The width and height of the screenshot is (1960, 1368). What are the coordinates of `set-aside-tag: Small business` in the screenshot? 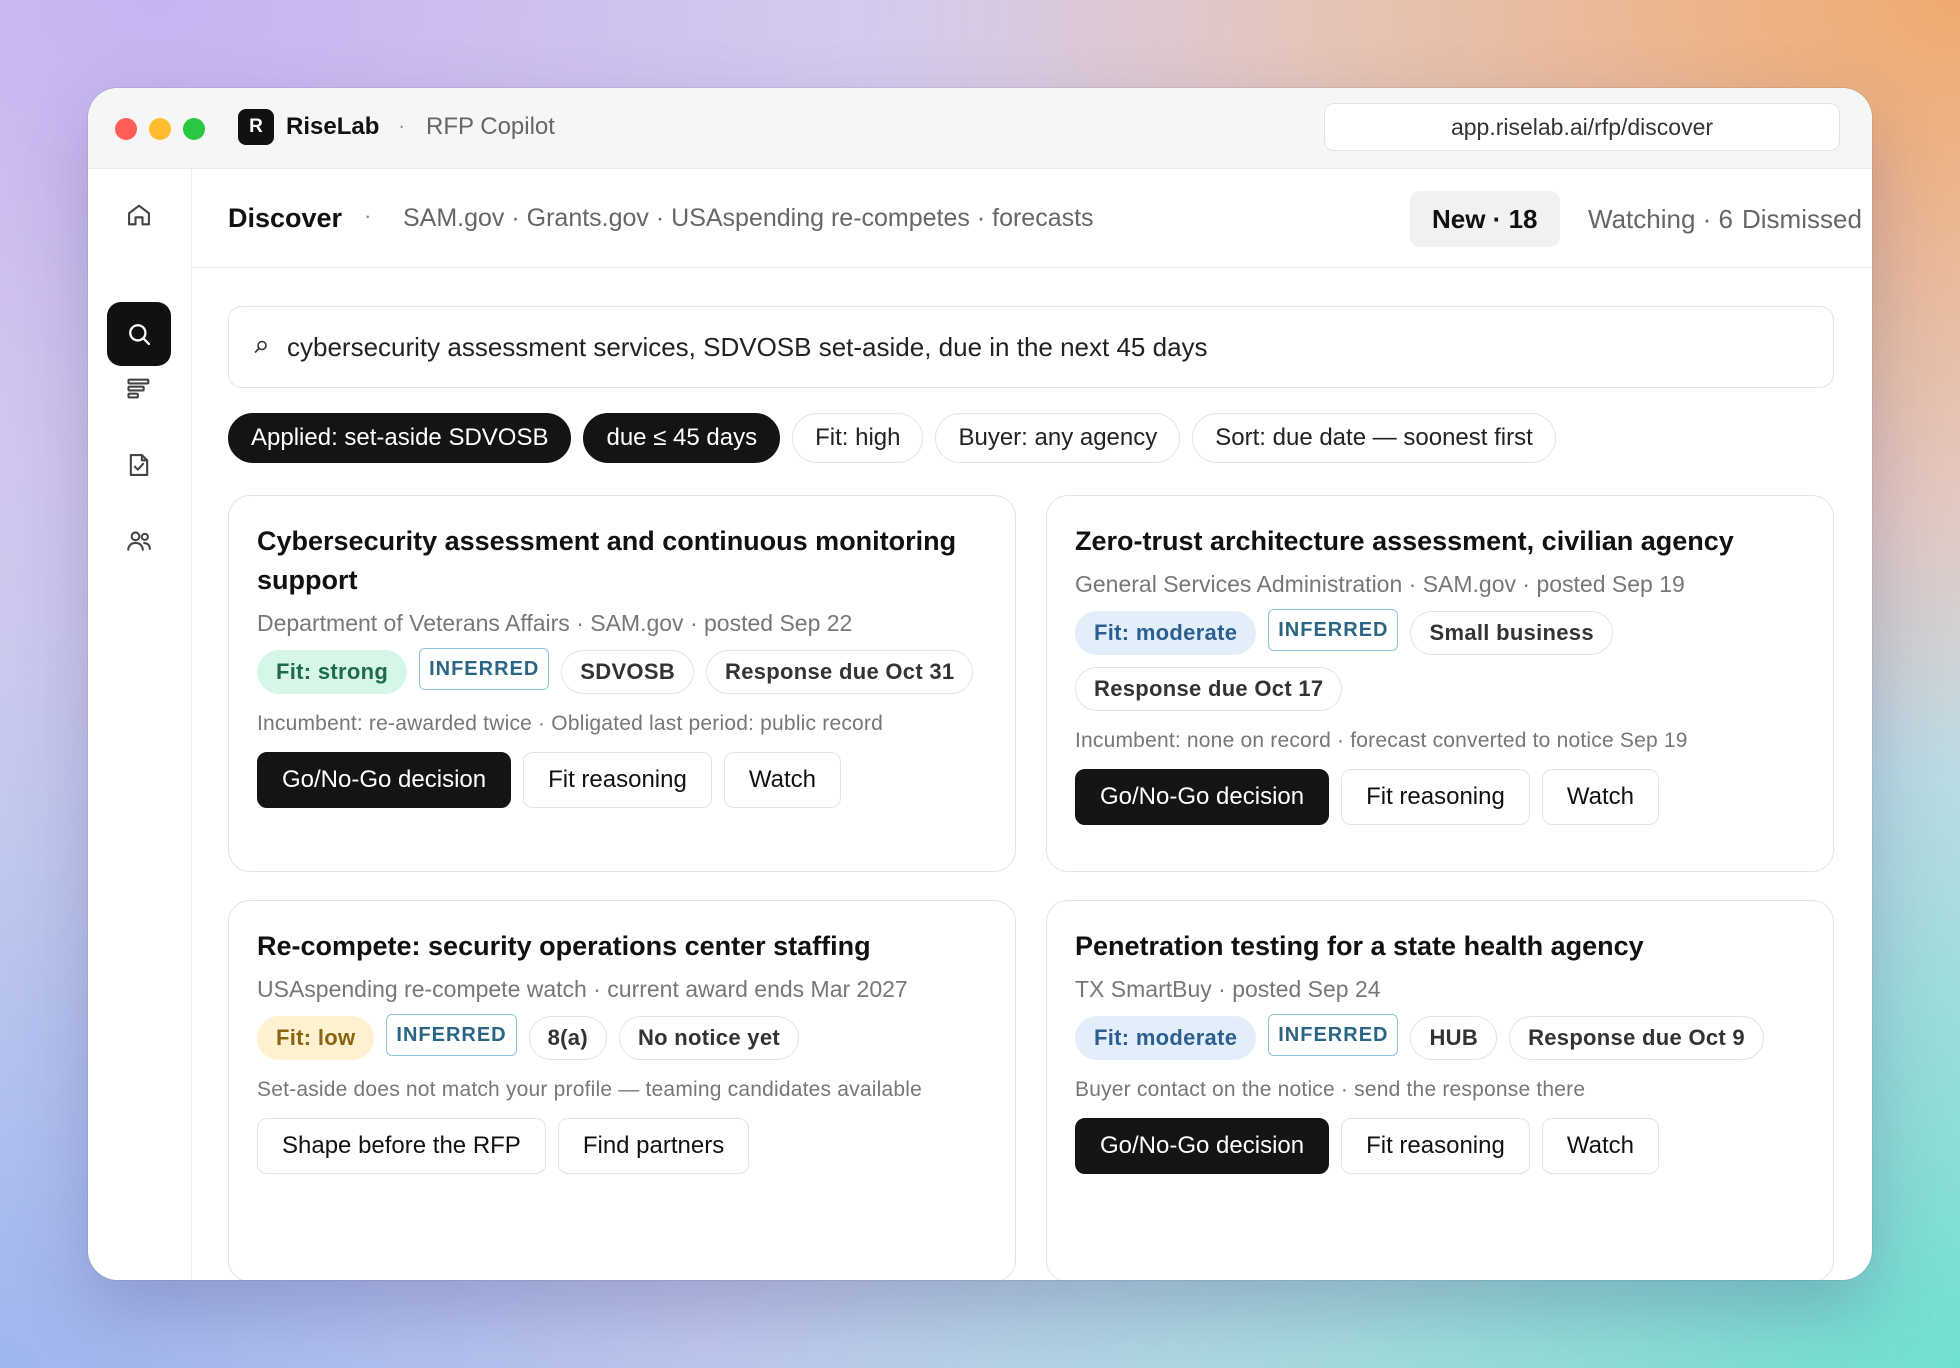 It's located at (1511, 633).